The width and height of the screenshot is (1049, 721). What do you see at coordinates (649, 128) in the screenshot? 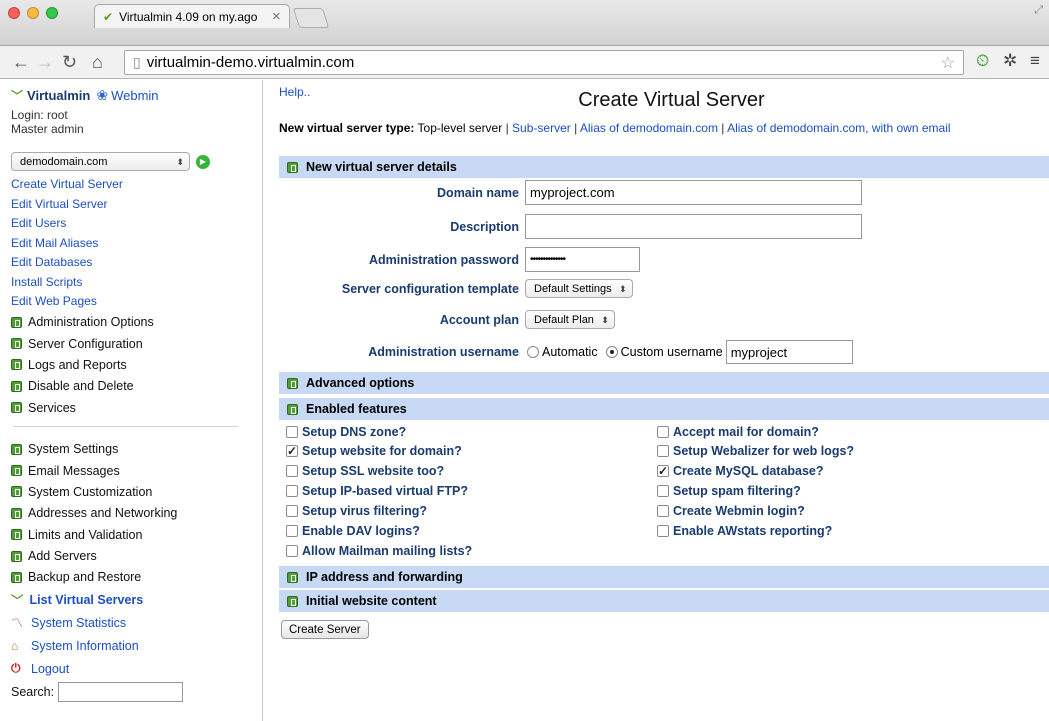
I see `type-alias-link: Alias of demodomain.com` at bounding box center [649, 128].